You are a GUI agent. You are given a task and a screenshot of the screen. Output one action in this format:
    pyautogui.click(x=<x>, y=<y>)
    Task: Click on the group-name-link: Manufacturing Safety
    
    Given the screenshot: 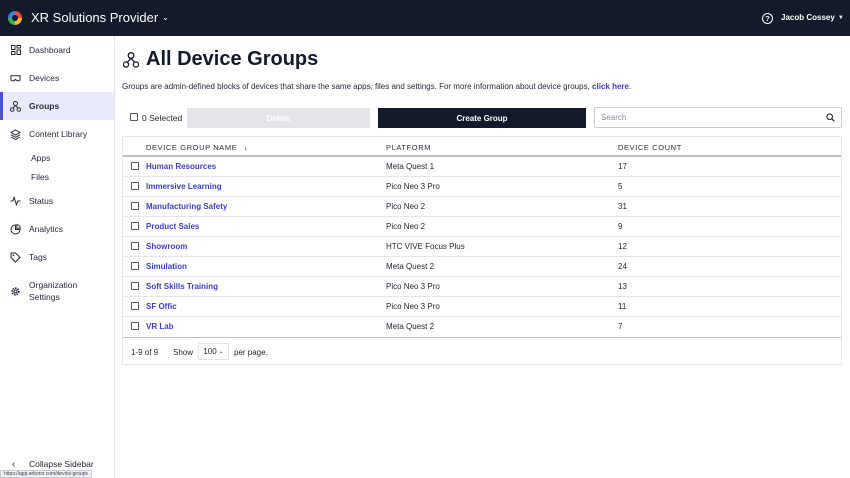 What is the action you would take?
    pyautogui.click(x=186, y=206)
    